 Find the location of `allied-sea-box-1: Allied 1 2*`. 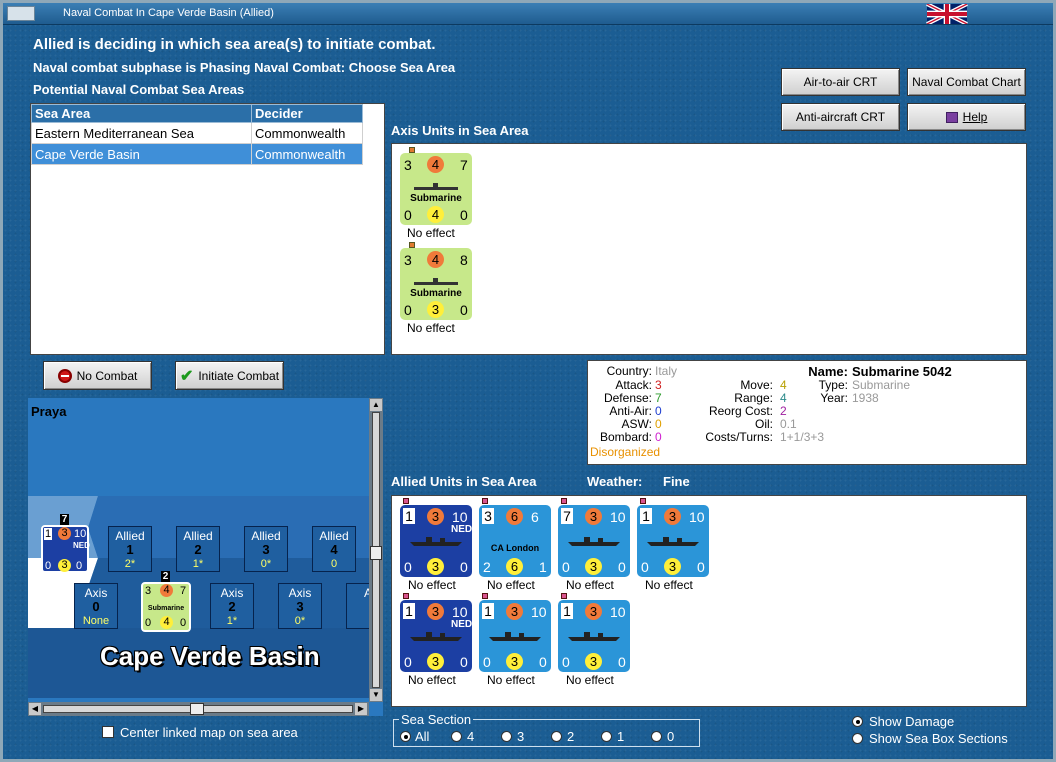

allied-sea-box-1: Allied 1 2* is located at coordinates (130, 549).